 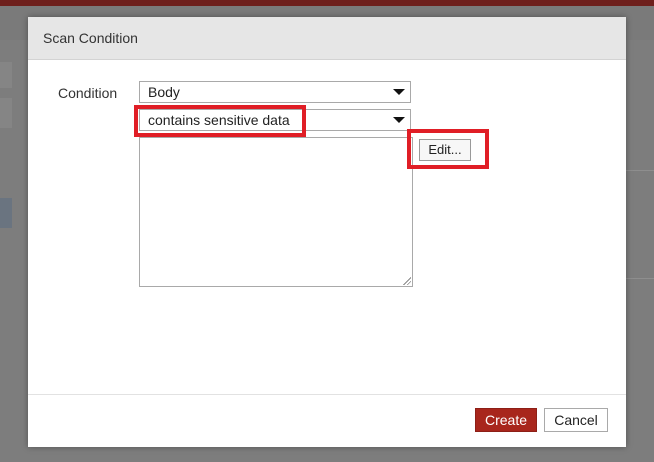 What do you see at coordinates (327, 38) in the screenshot?
I see `dialog-header: Scan Condition` at bounding box center [327, 38].